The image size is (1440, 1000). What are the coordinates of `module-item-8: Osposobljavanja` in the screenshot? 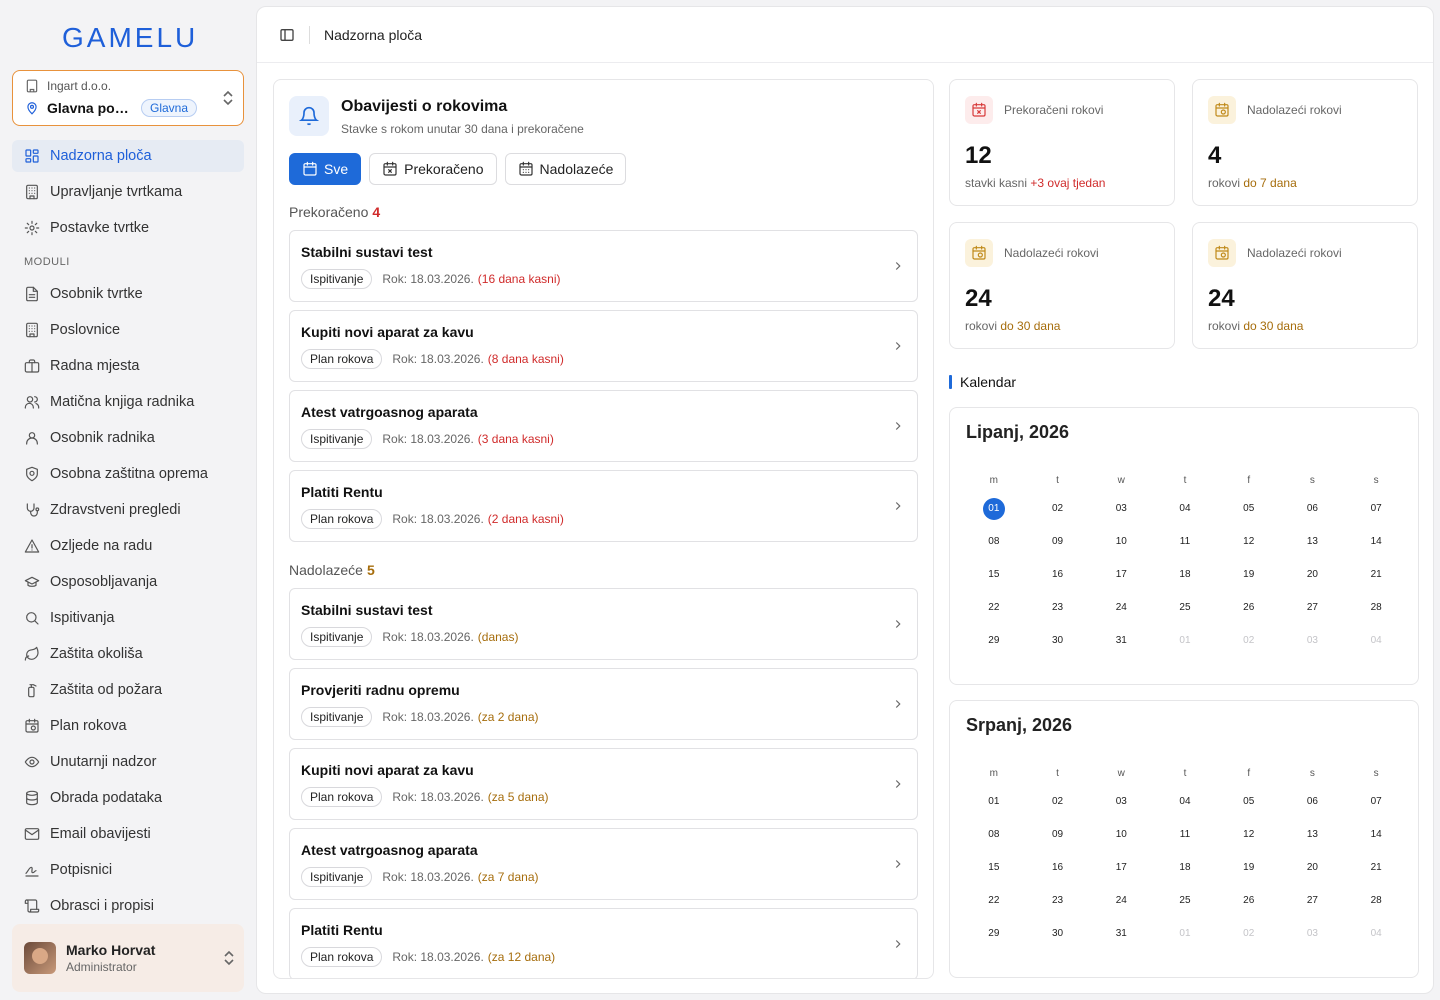 It's located at (128, 582).